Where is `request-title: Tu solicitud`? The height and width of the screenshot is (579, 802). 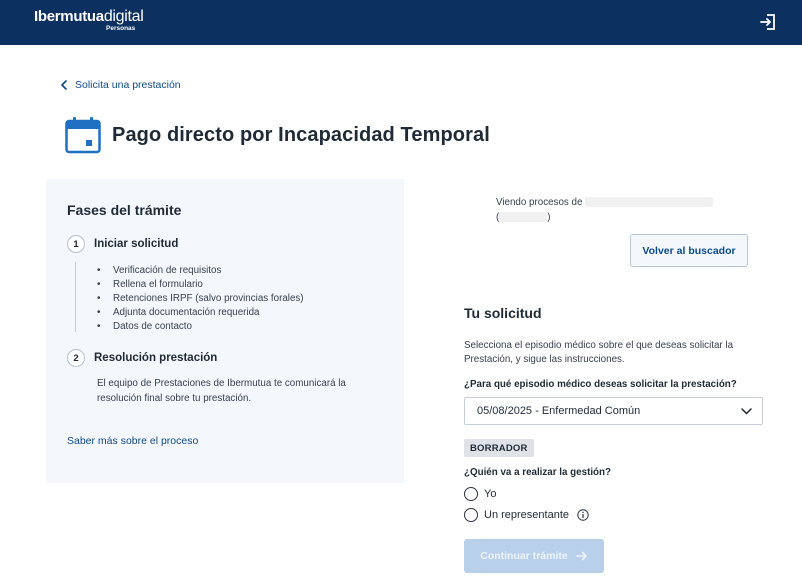 request-title: Tu solicitud is located at coordinates (503, 313).